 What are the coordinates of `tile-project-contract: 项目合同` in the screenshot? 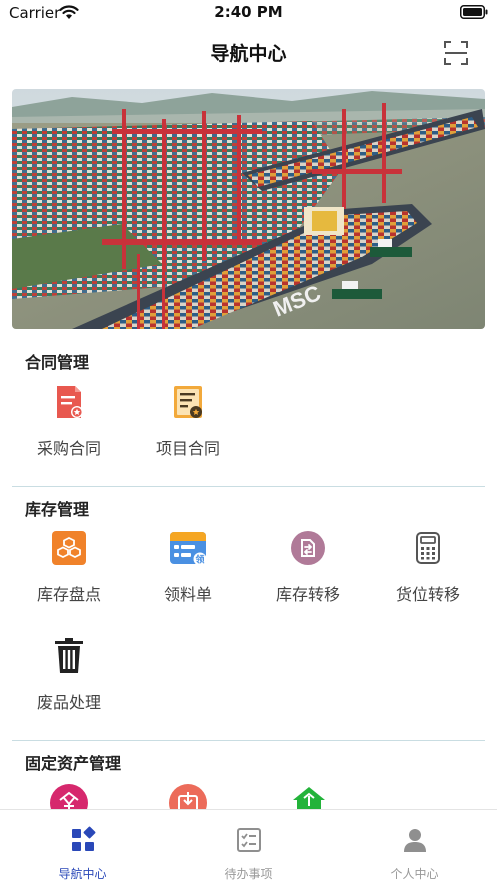 It's located at (188, 428).